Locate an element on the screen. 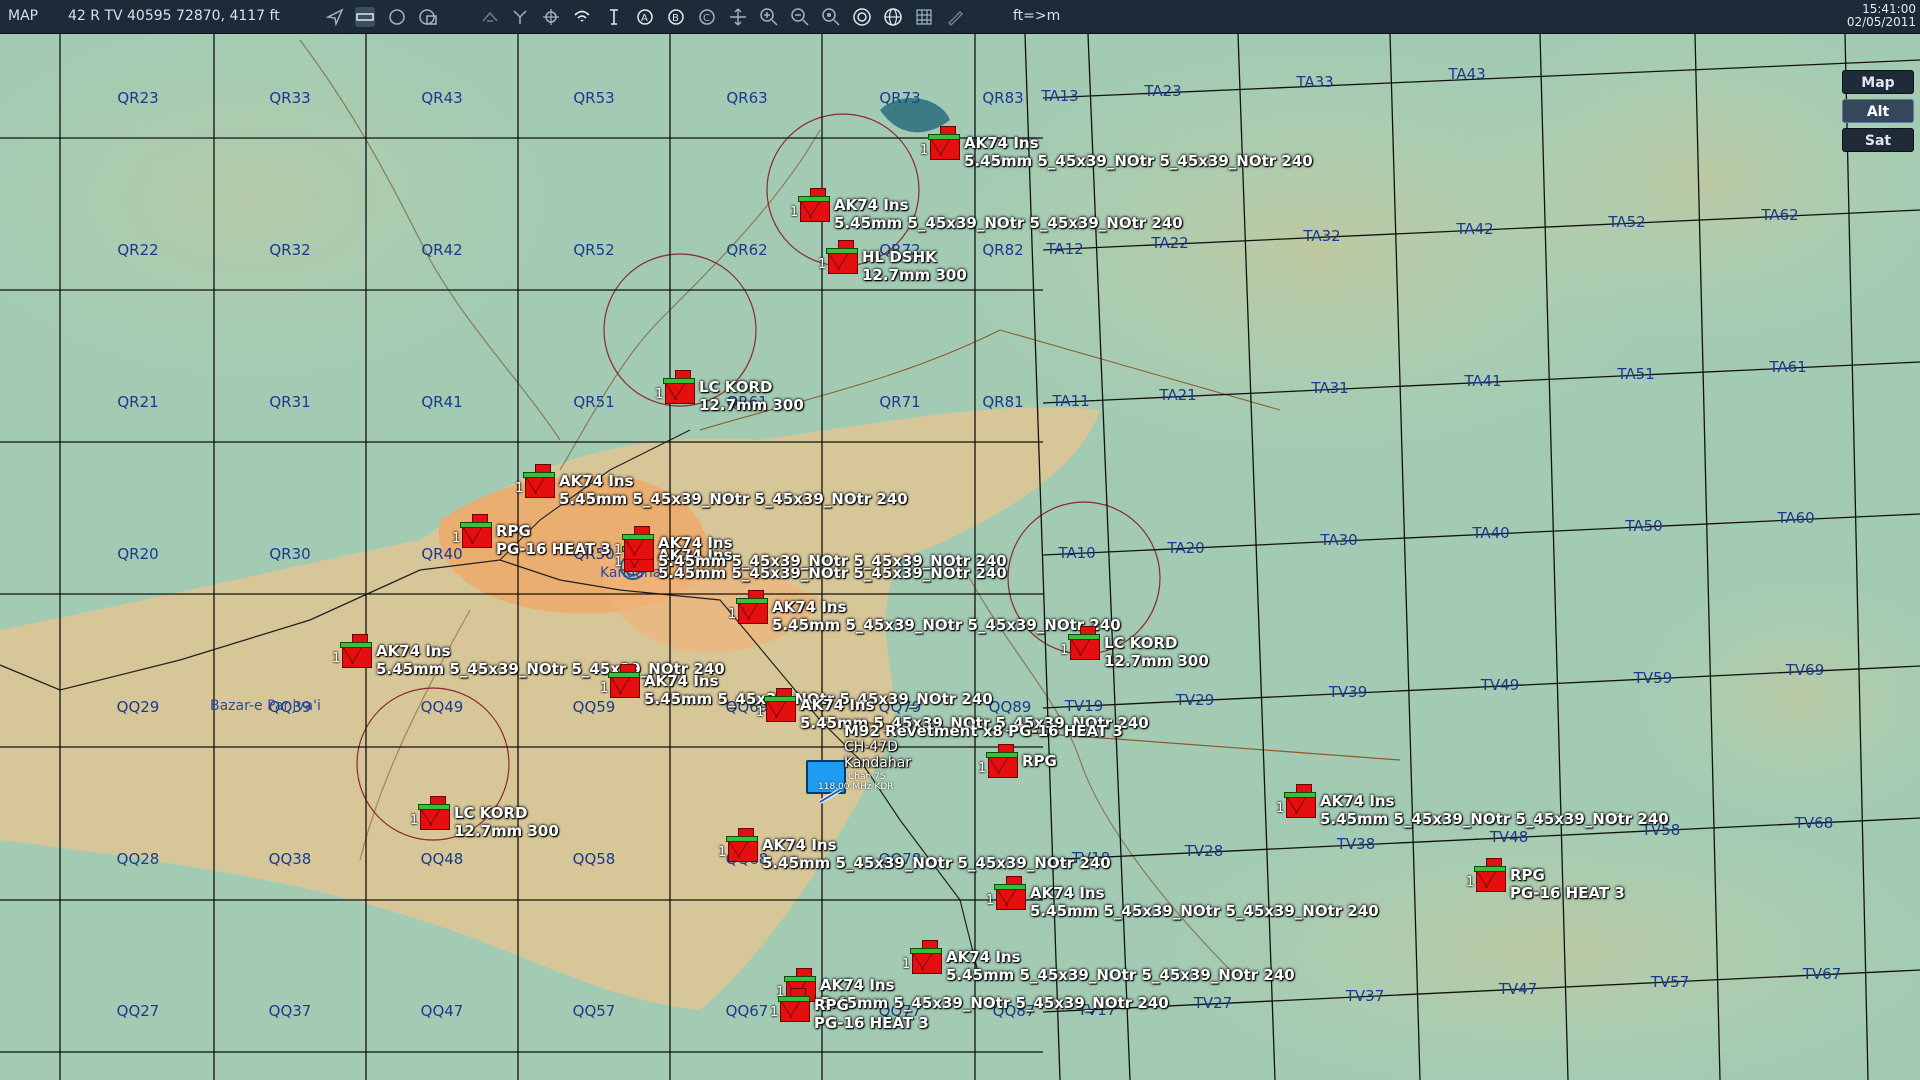 The image size is (1920, 1080). svg-text: A is located at coordinates (644, 18).